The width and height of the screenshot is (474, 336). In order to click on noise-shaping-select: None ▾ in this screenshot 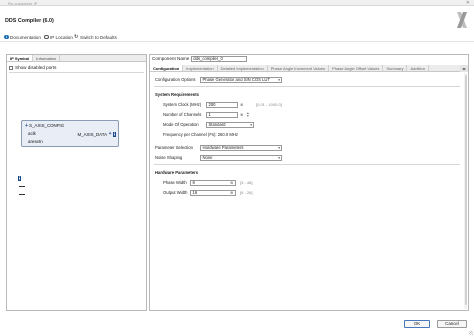, I will do `click(241, 157)`.